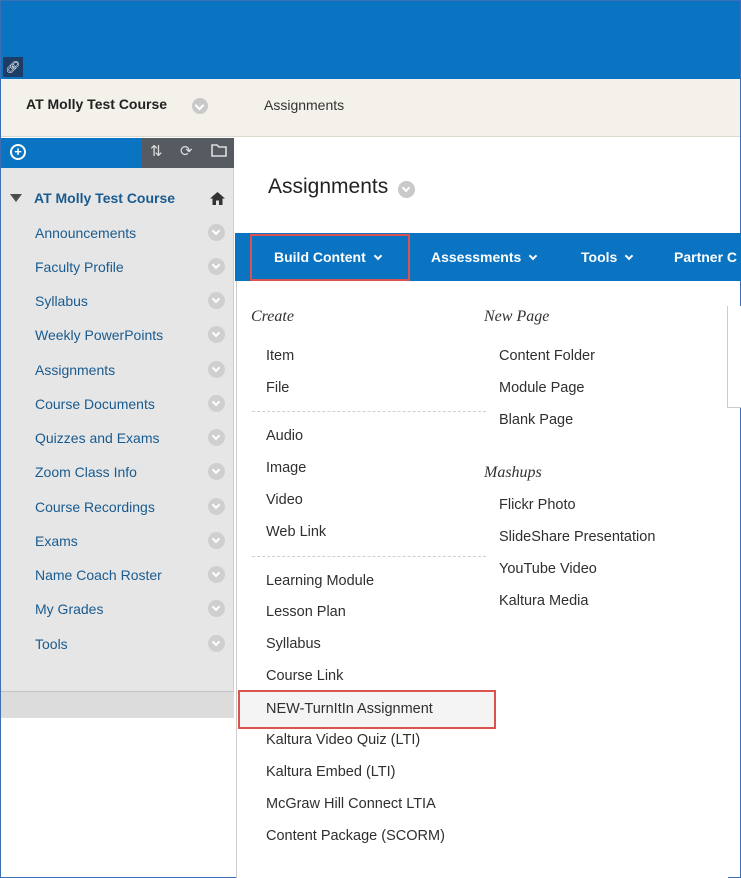 The width and height of the screenshot is (741, 878). What do you see at coordinates (95, 404) in the screenshot?
I see `sidebar-item-course-documents: Course Documents` at bounding box center [95, 404].